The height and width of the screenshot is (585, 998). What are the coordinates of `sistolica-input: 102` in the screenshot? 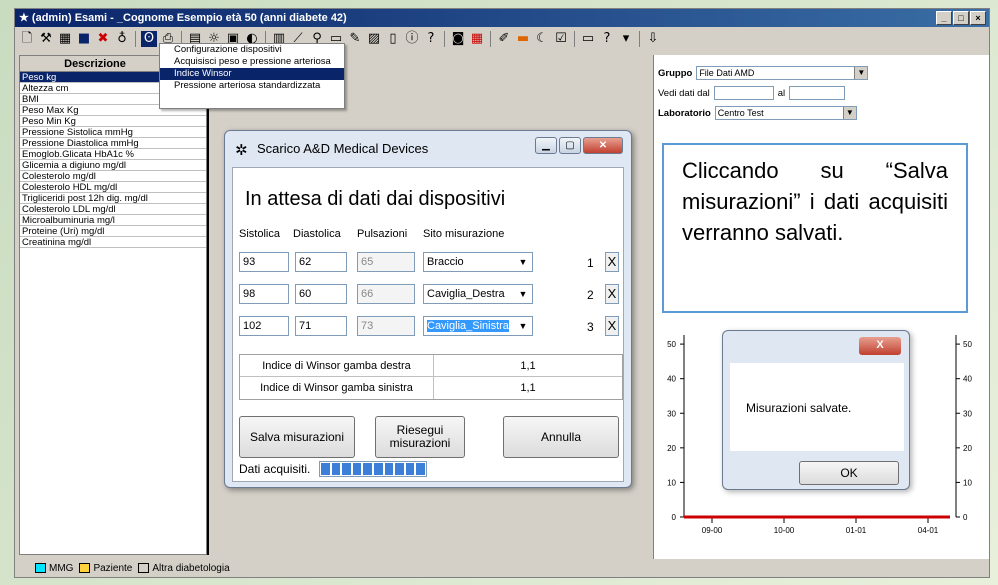 It's located at (264, 326).